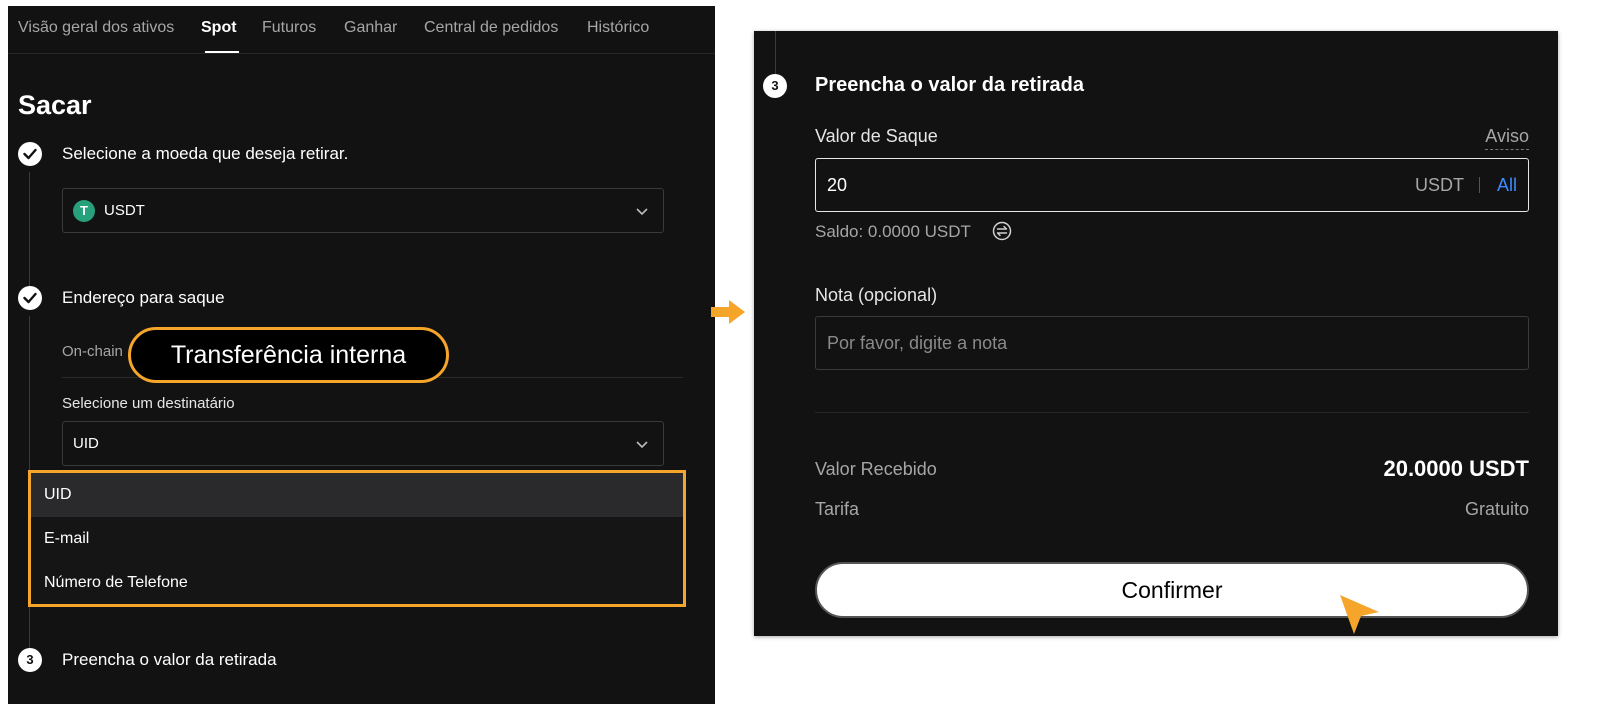 The image size is (1600, 715). Describe the element at coordinates (837, 509) in the screenshot. I see `fee-label: Tarifa` at that location.